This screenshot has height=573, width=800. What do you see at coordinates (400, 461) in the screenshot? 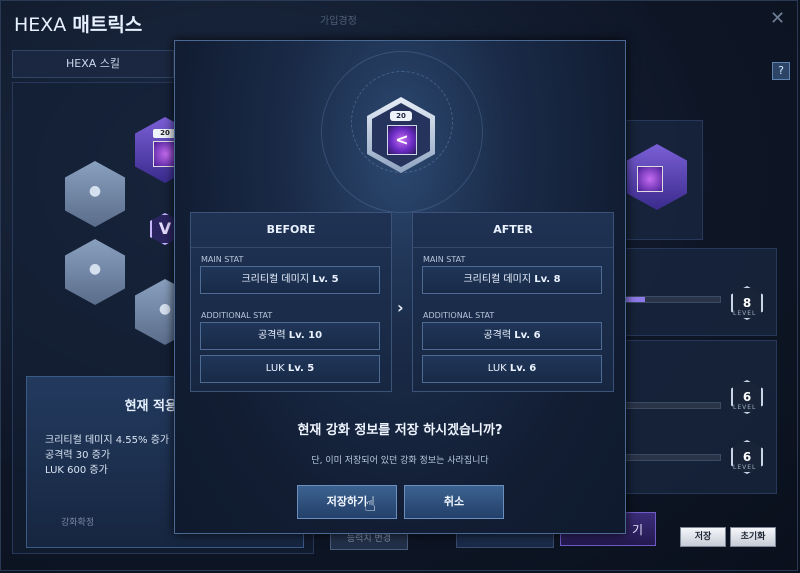
I see `confirm-note: 단, 이미 저장되어 있던 강화 정보는 사라집니다` at bounding box center [400, 461].